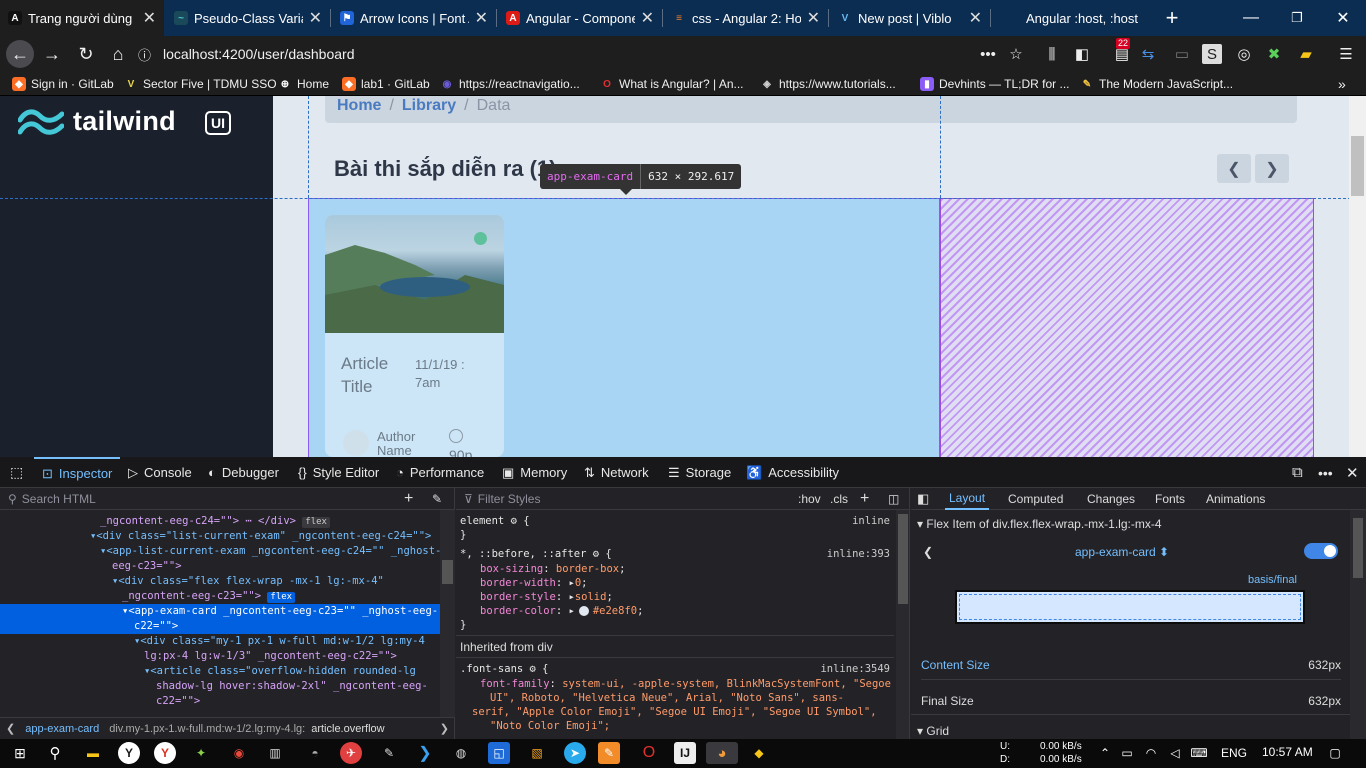 The width and height of the screenshot is (1366, 768). Describe the element at coordinates (437, 499) in the screenshot. I see `eyedropper-icon: ✎` at that location.